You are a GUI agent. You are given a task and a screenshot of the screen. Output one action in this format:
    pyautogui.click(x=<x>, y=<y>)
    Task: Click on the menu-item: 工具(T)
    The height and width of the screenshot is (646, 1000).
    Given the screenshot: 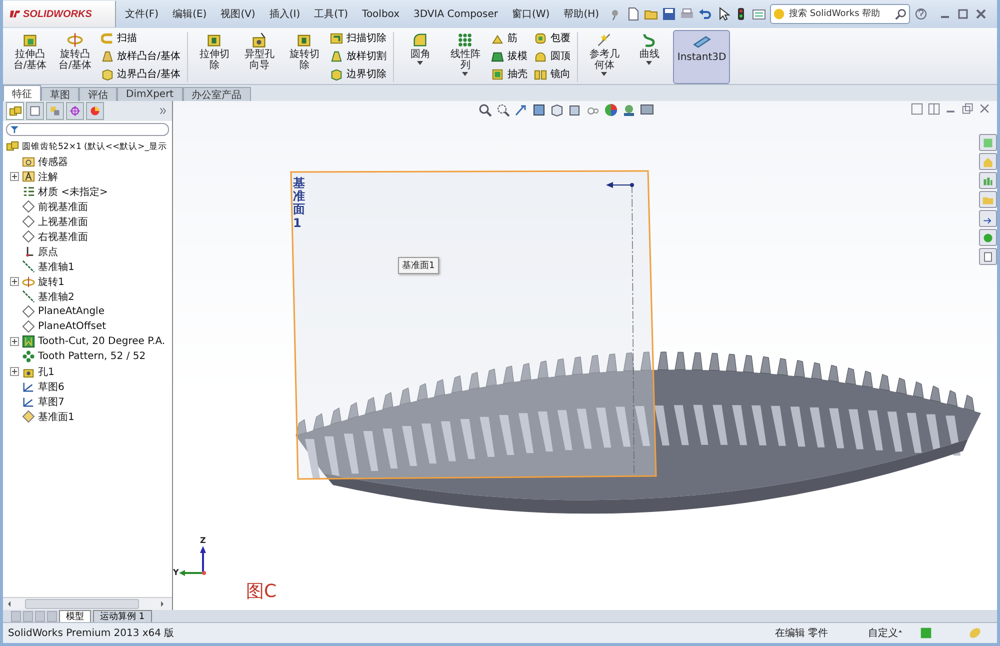 What is the action you would take?
    pyautogui.click(x=331, y=14)
    